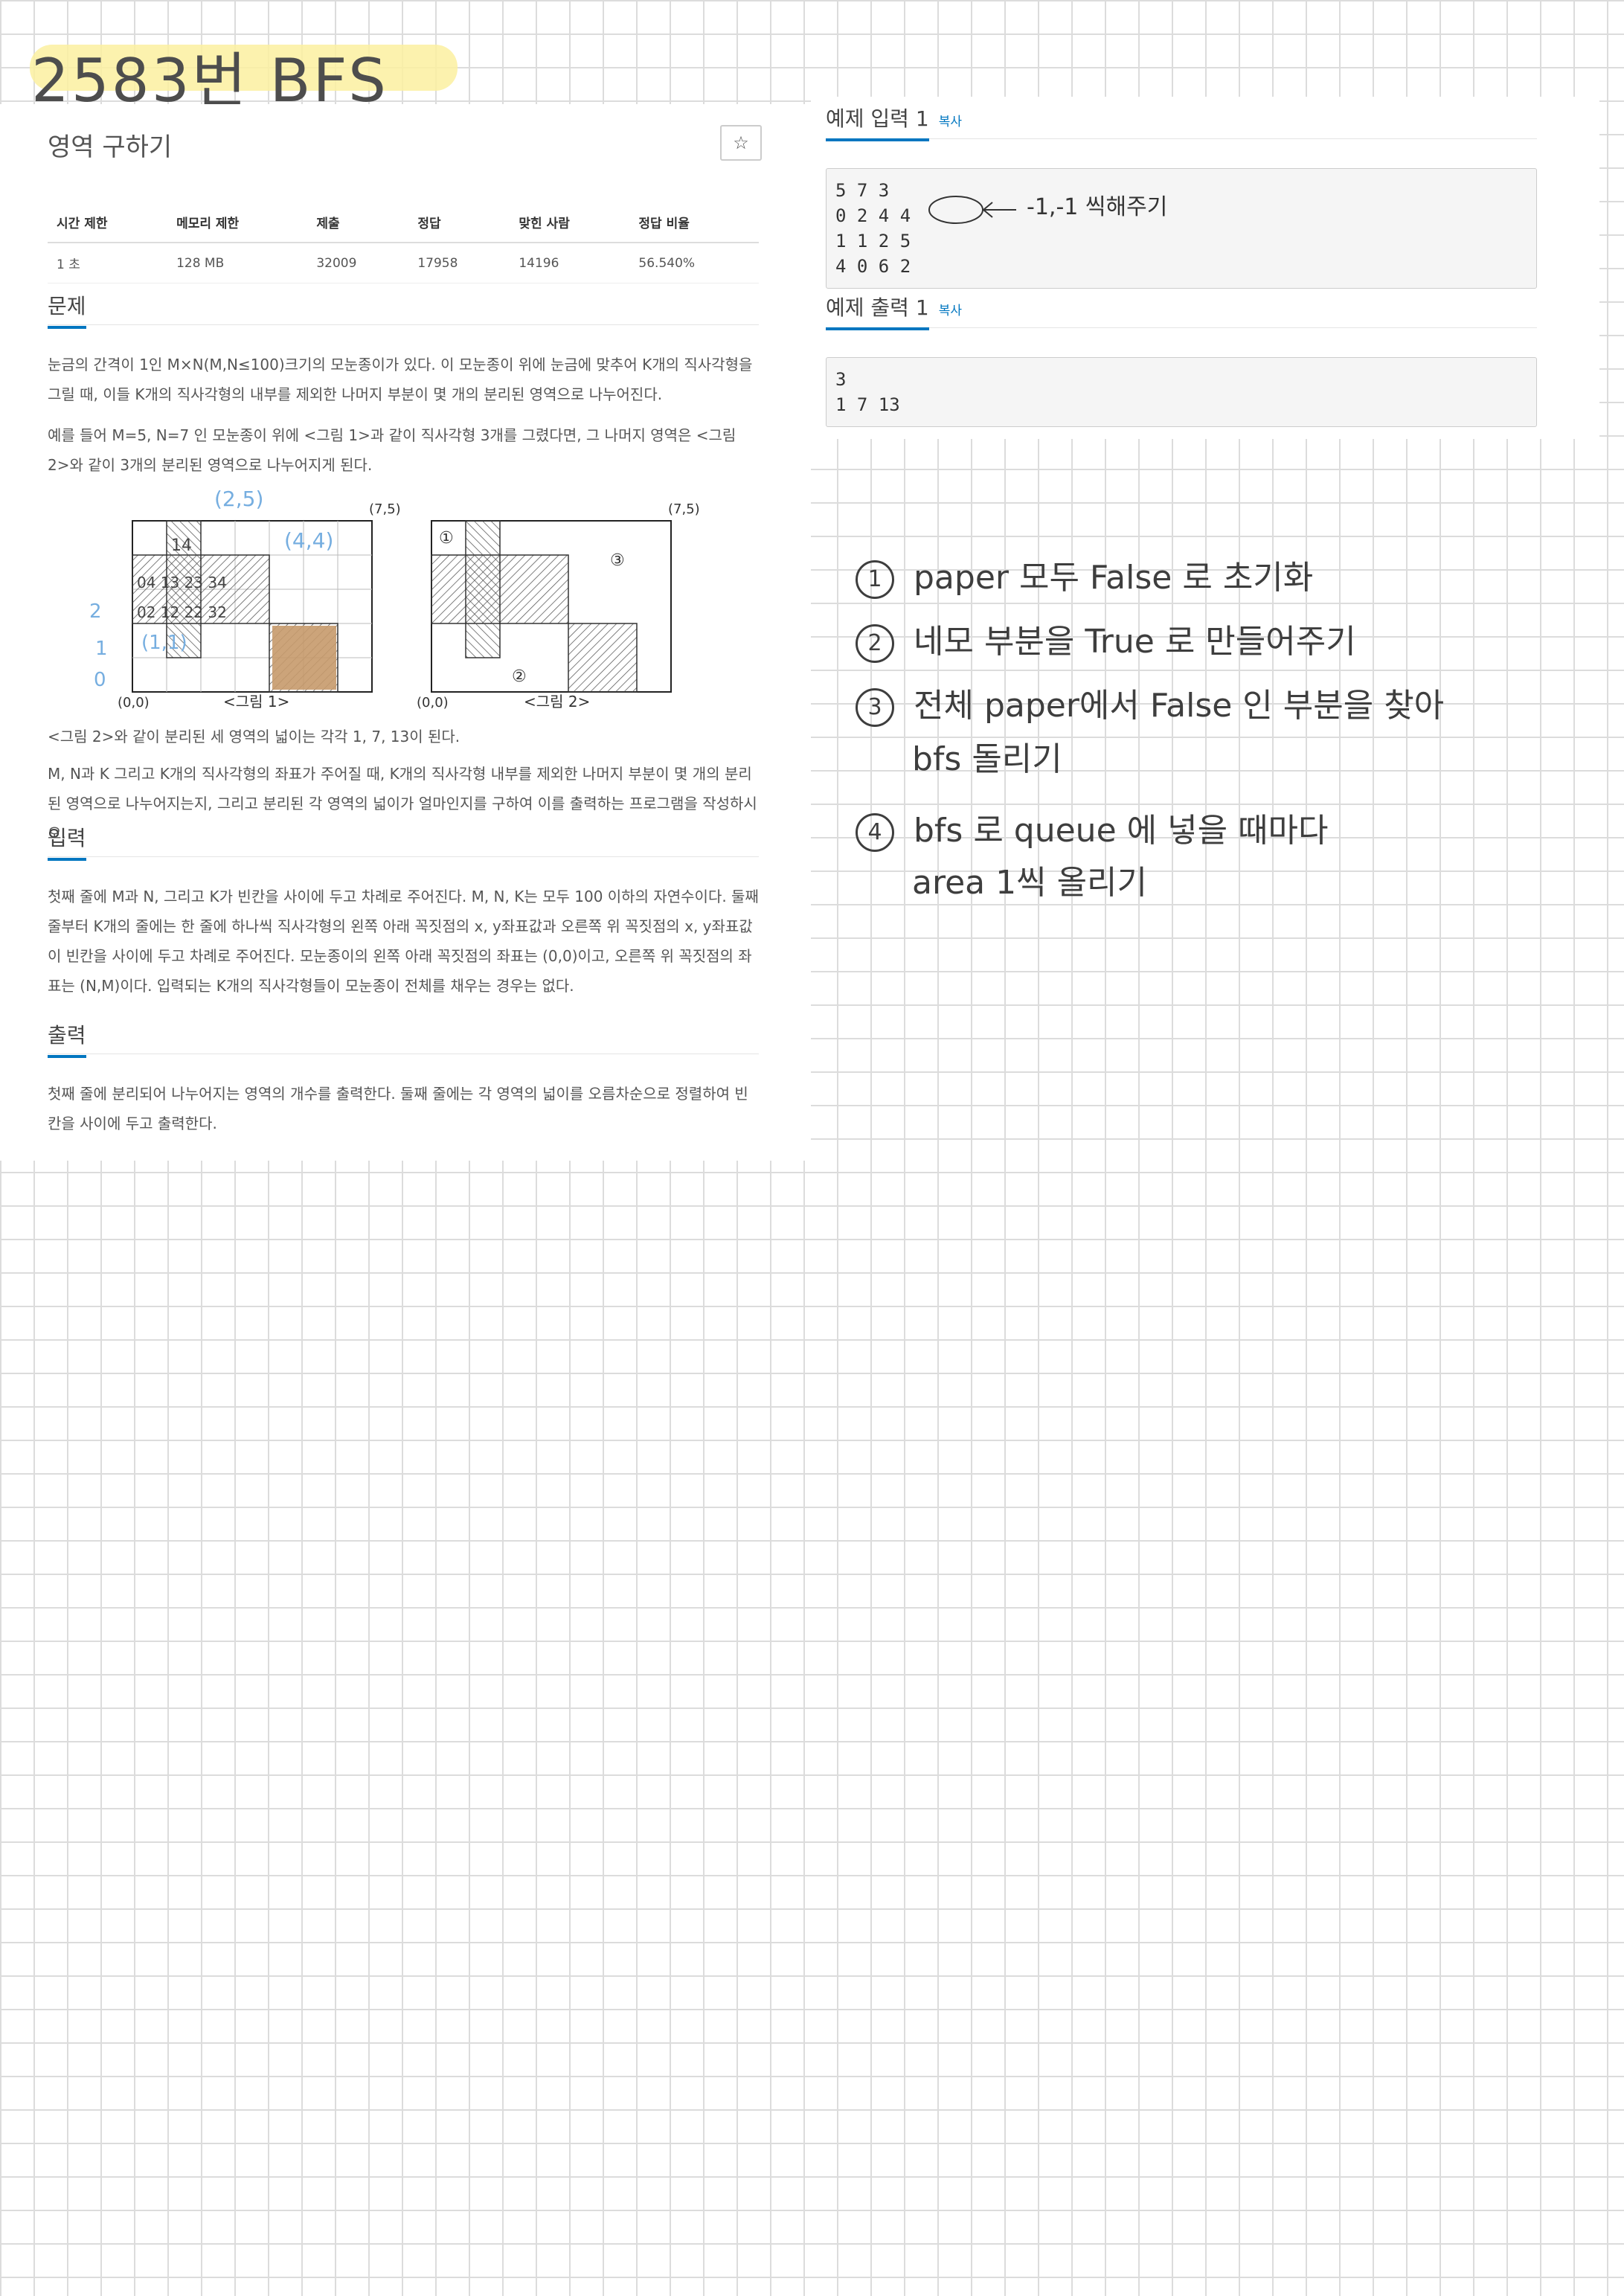 This screenshot has width=1624, height=2296. Describe the element at coordinates (459, 222) in the screenshot. I see `table-header: 정답` at that location.